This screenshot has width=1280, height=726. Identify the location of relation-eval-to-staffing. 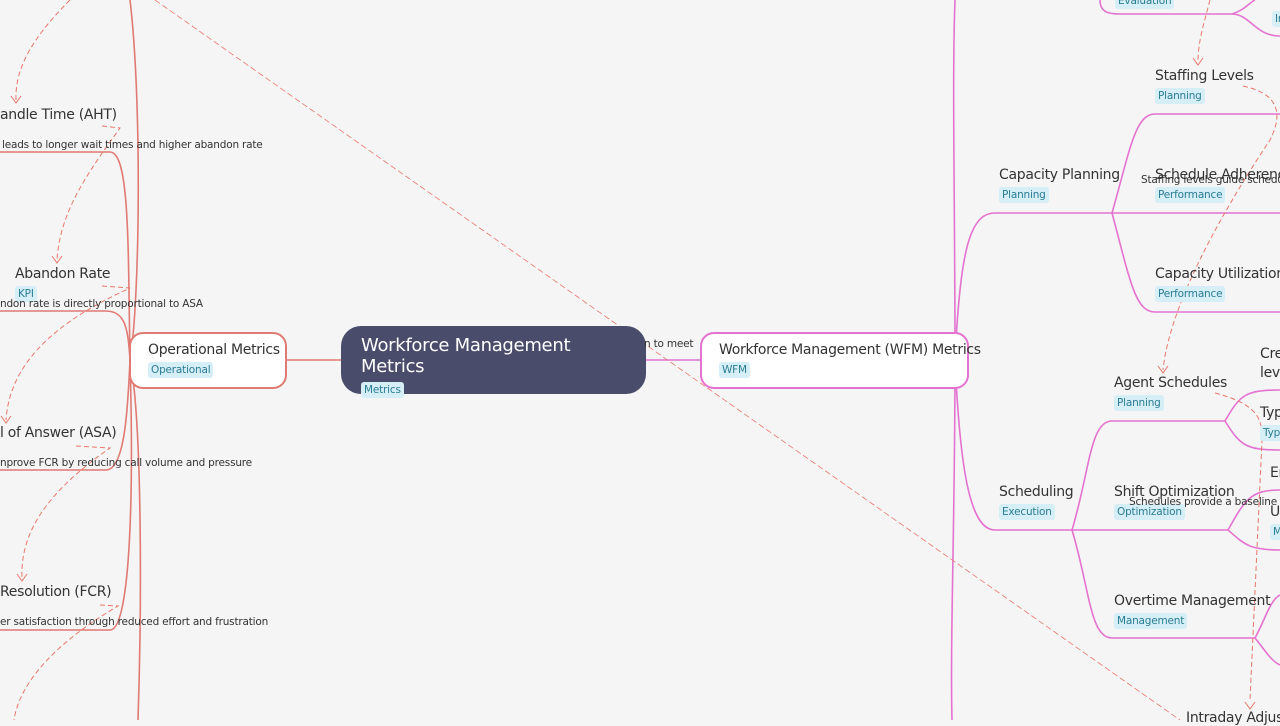
(1204, 31).